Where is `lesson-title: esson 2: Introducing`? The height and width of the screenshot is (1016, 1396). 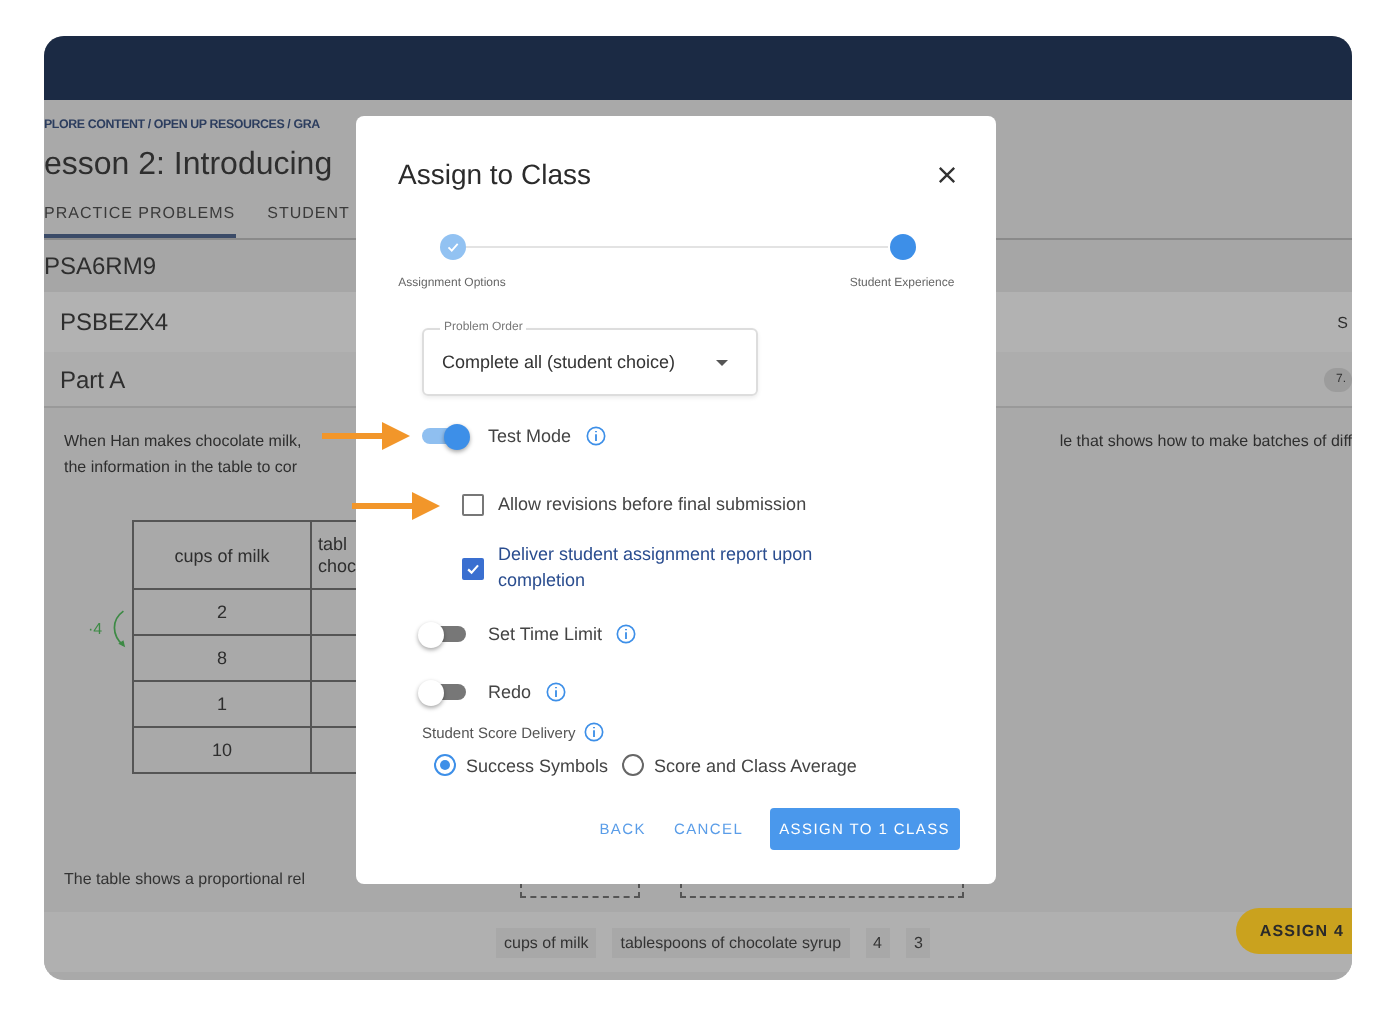 lesson-title: esson 2: Introducing is located at coordinates (188, 166).